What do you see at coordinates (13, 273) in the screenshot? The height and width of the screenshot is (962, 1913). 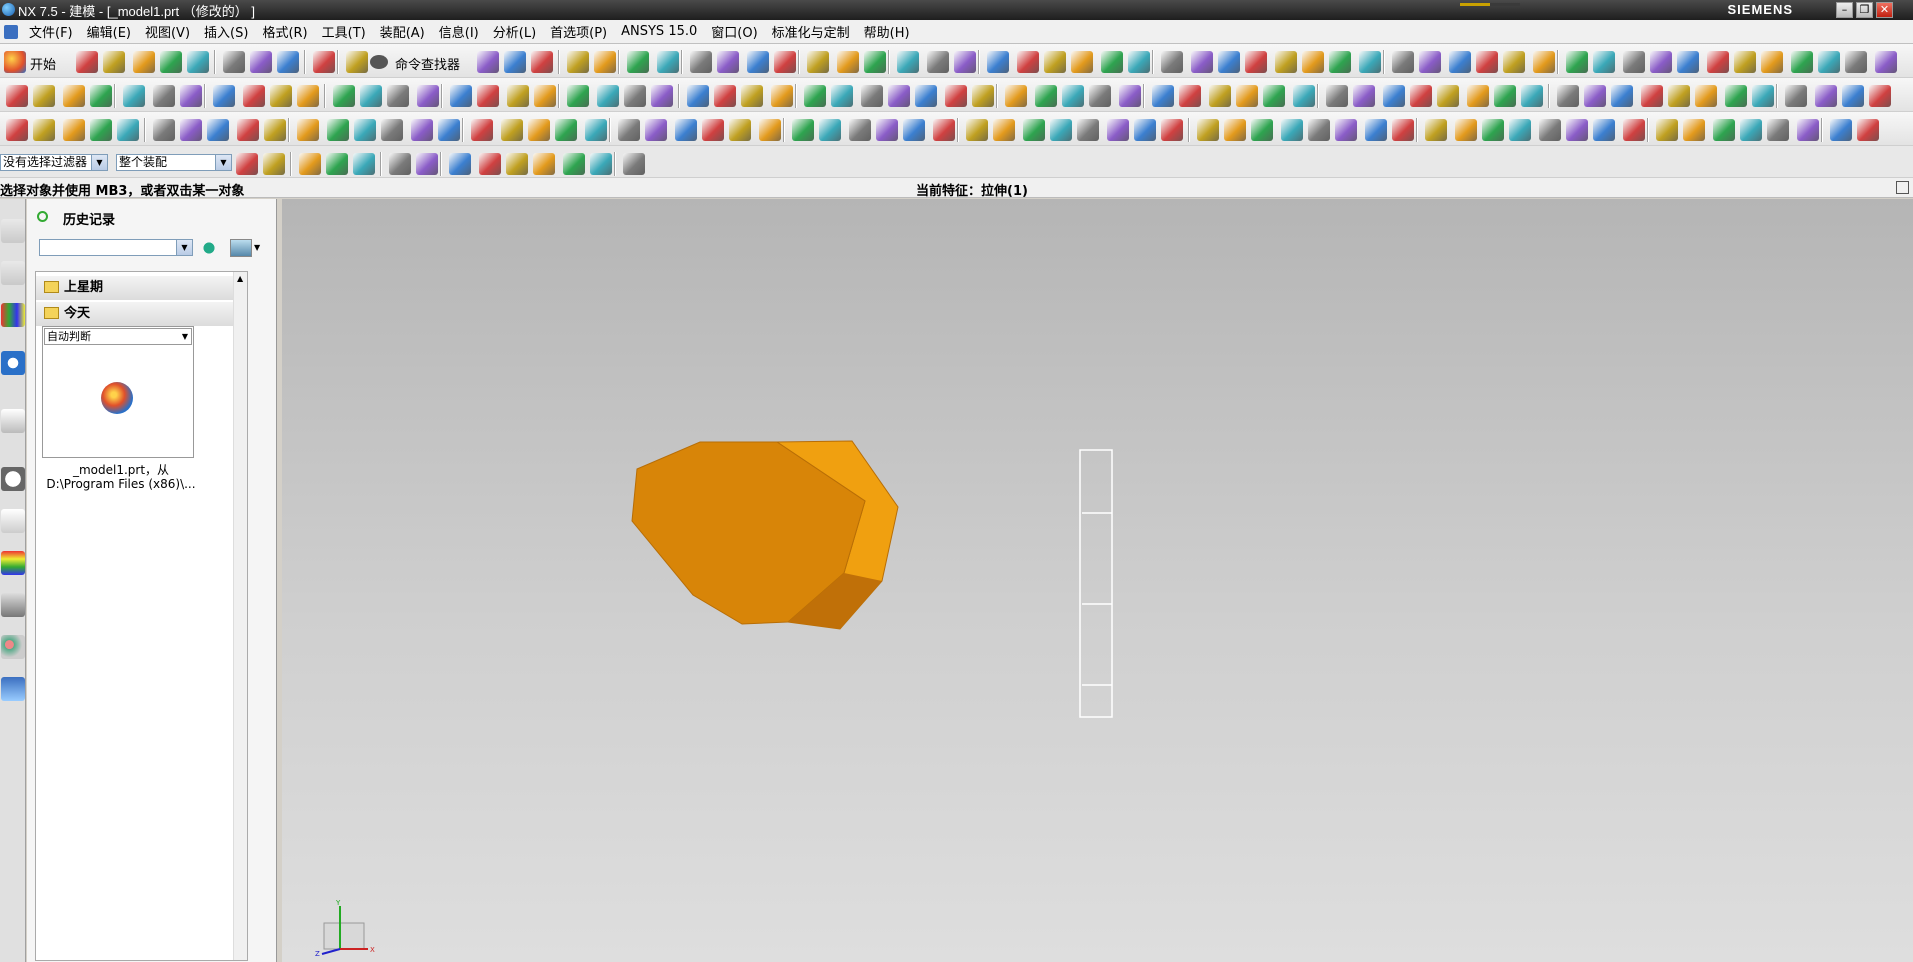 I see `constraint-navigator-icon` at bounding box center [13, 273].